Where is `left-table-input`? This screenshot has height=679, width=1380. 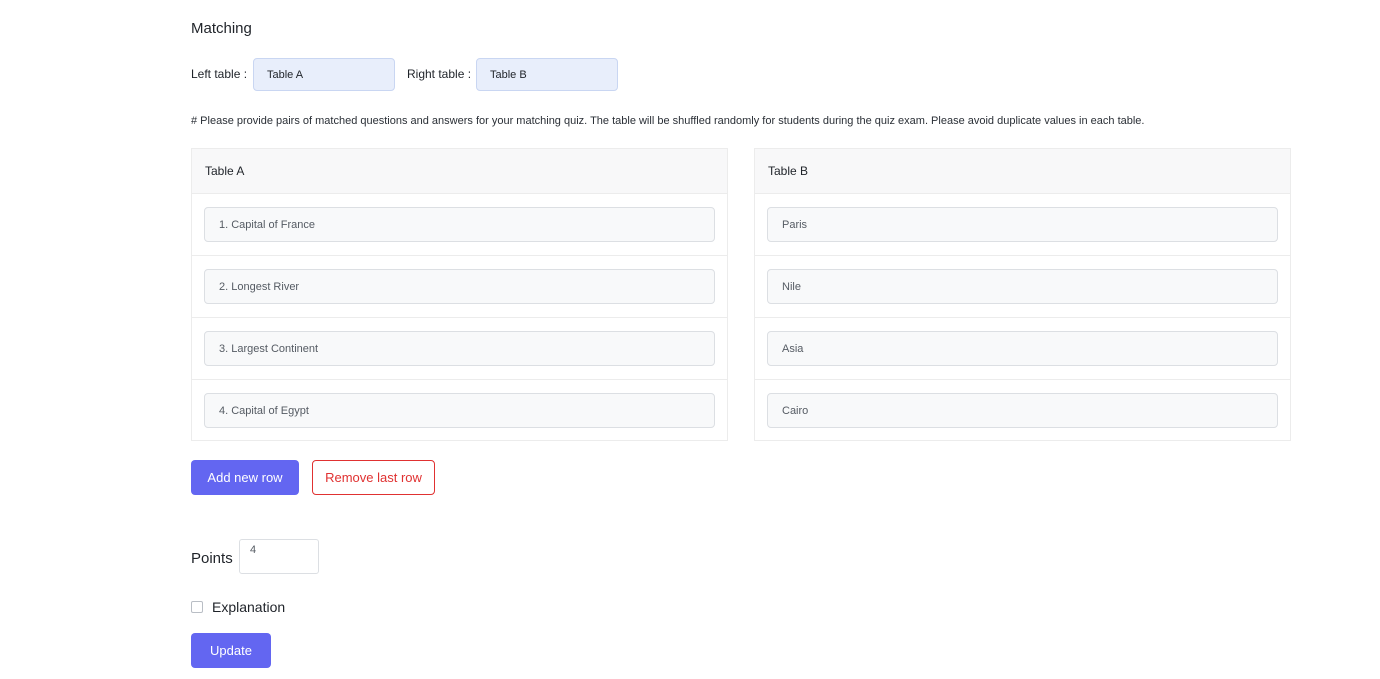 left-table-input is located at coordinates (324, 74).